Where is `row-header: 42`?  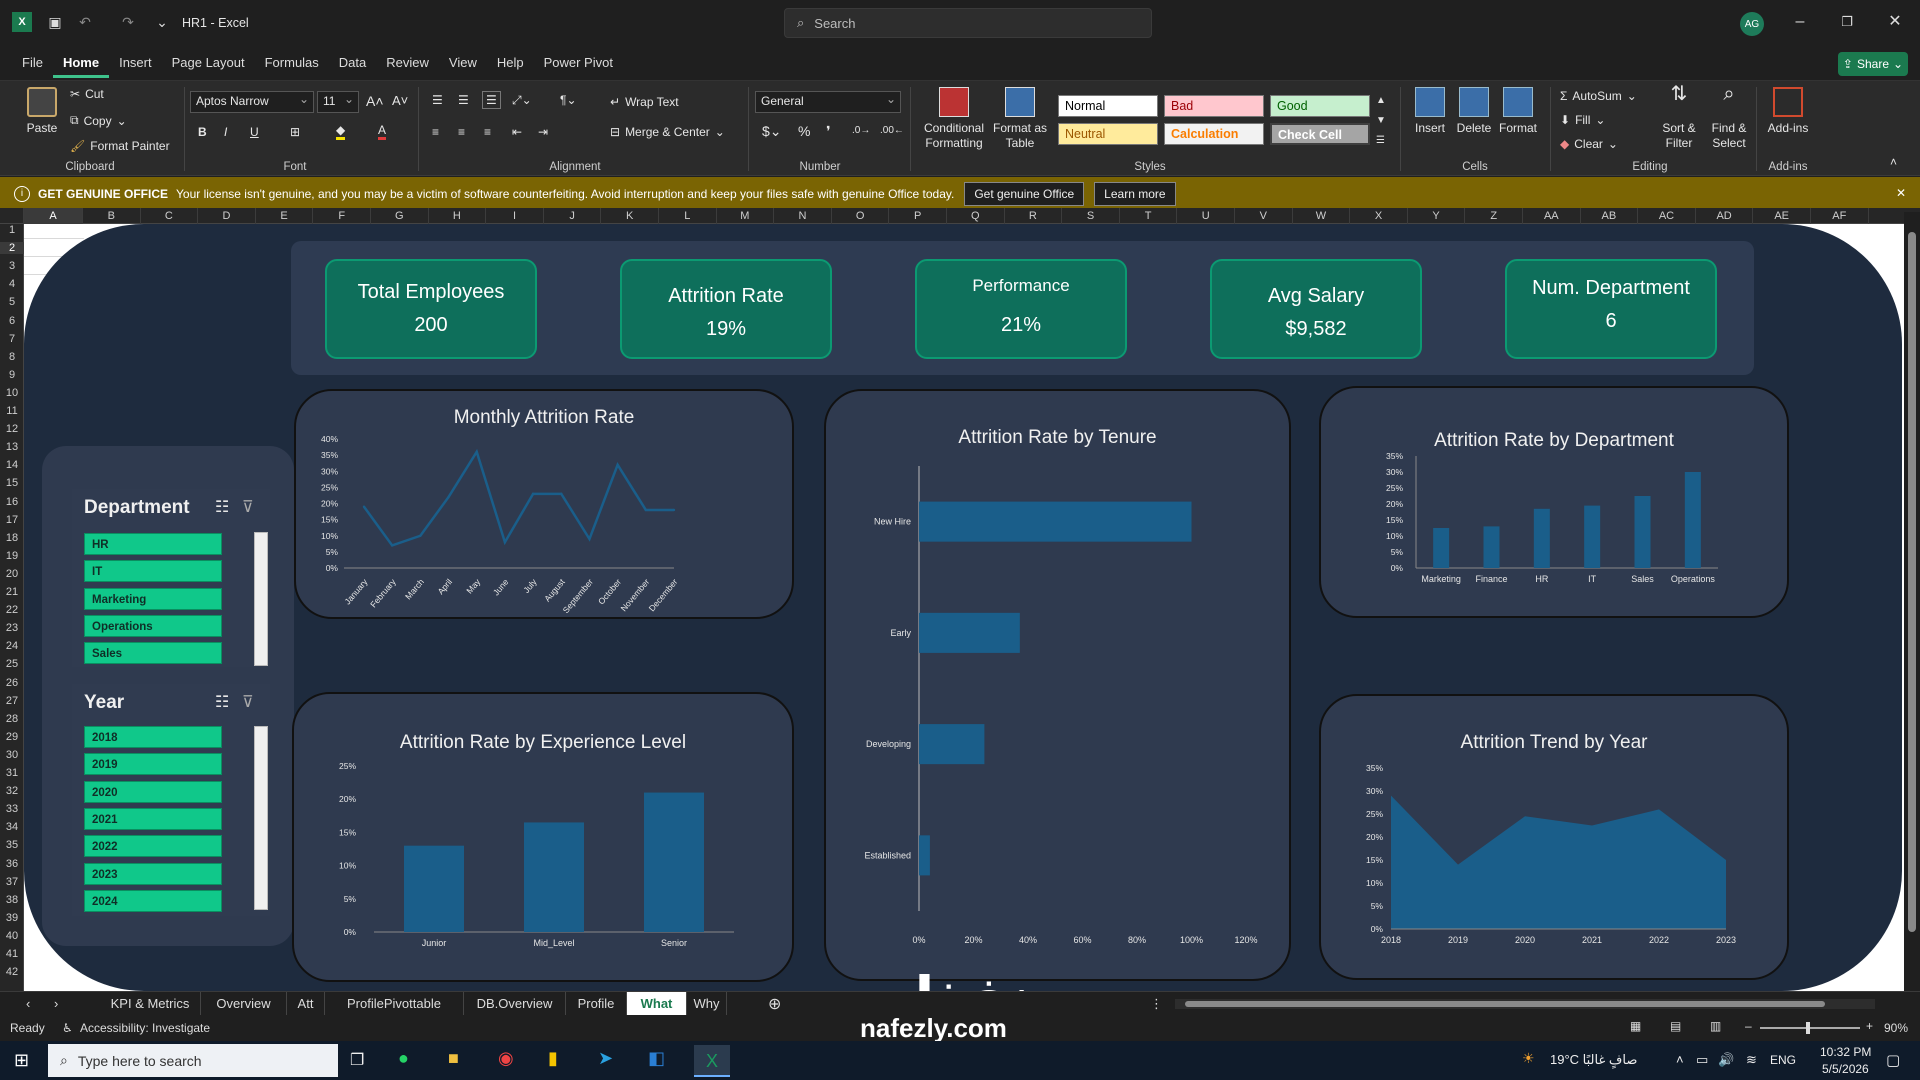 row-header: 42 is located at coordinates (12, 972).